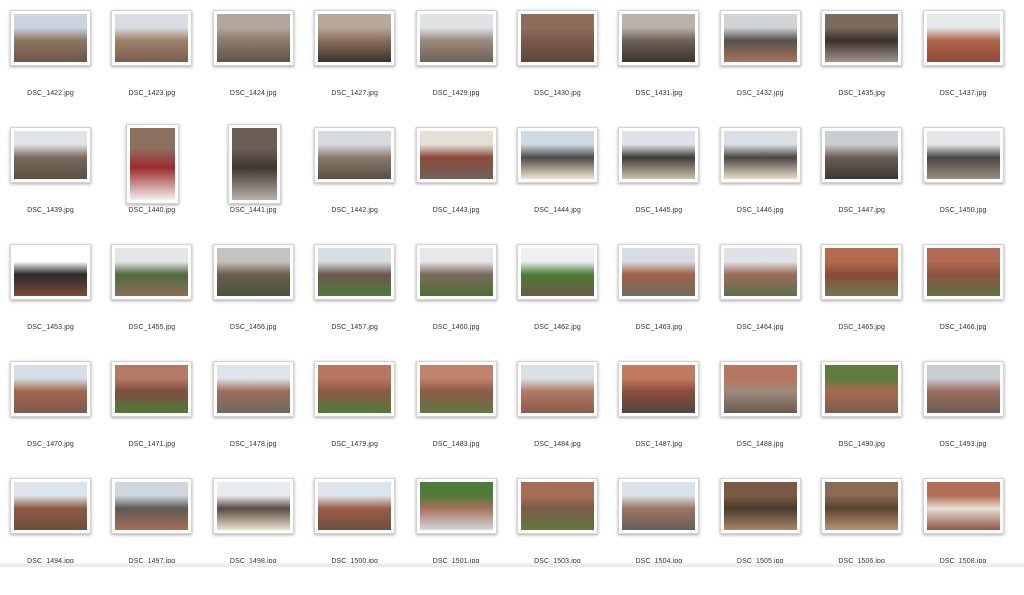 The image size is (1024, 595). Describe the element at coordinates (253, 419) in the screenshot. I see `file-item: DSC_1478.jpg` at that location.